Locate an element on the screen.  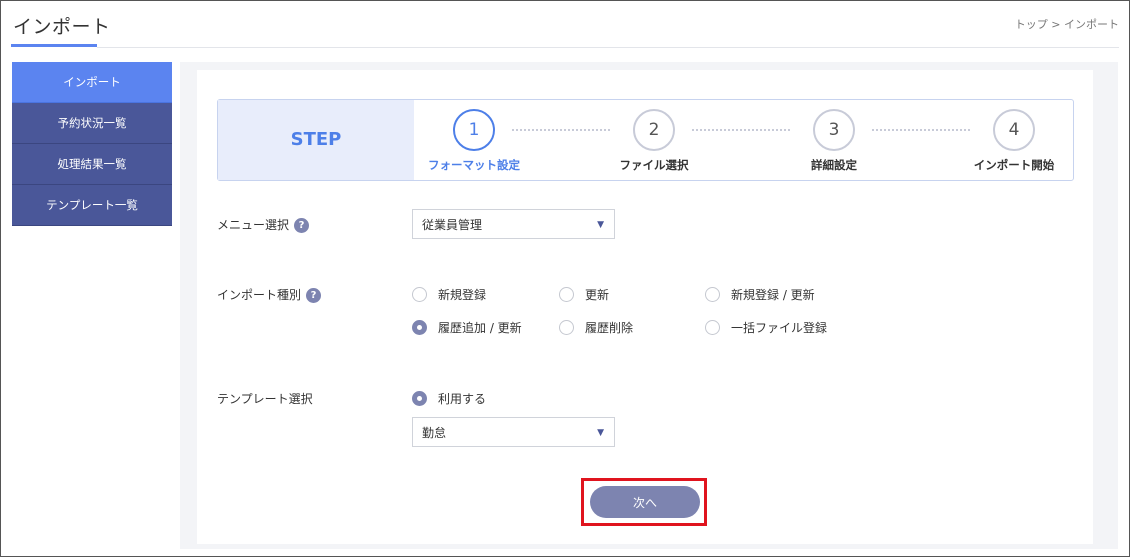
step-2-number: 2 is located at coordinates (654, 130).